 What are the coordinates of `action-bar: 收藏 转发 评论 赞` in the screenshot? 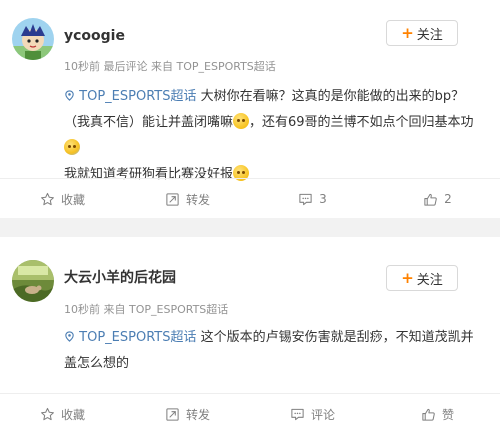 It's located at (250, 414).